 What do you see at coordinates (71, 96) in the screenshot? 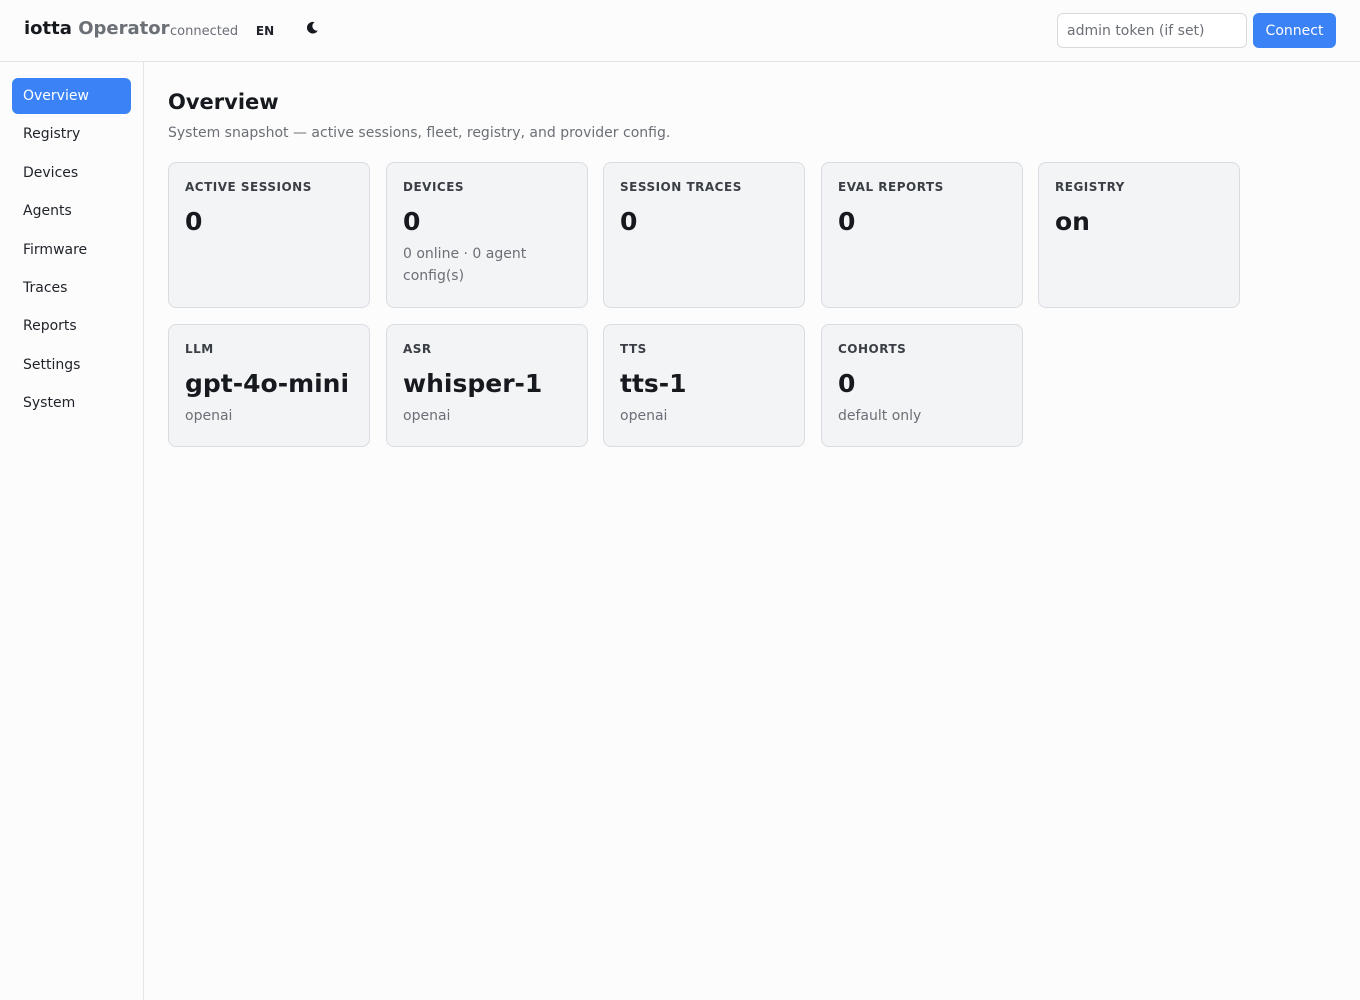
I see `sidebar-item-overview: Overview` at bounding box center [71, 96].